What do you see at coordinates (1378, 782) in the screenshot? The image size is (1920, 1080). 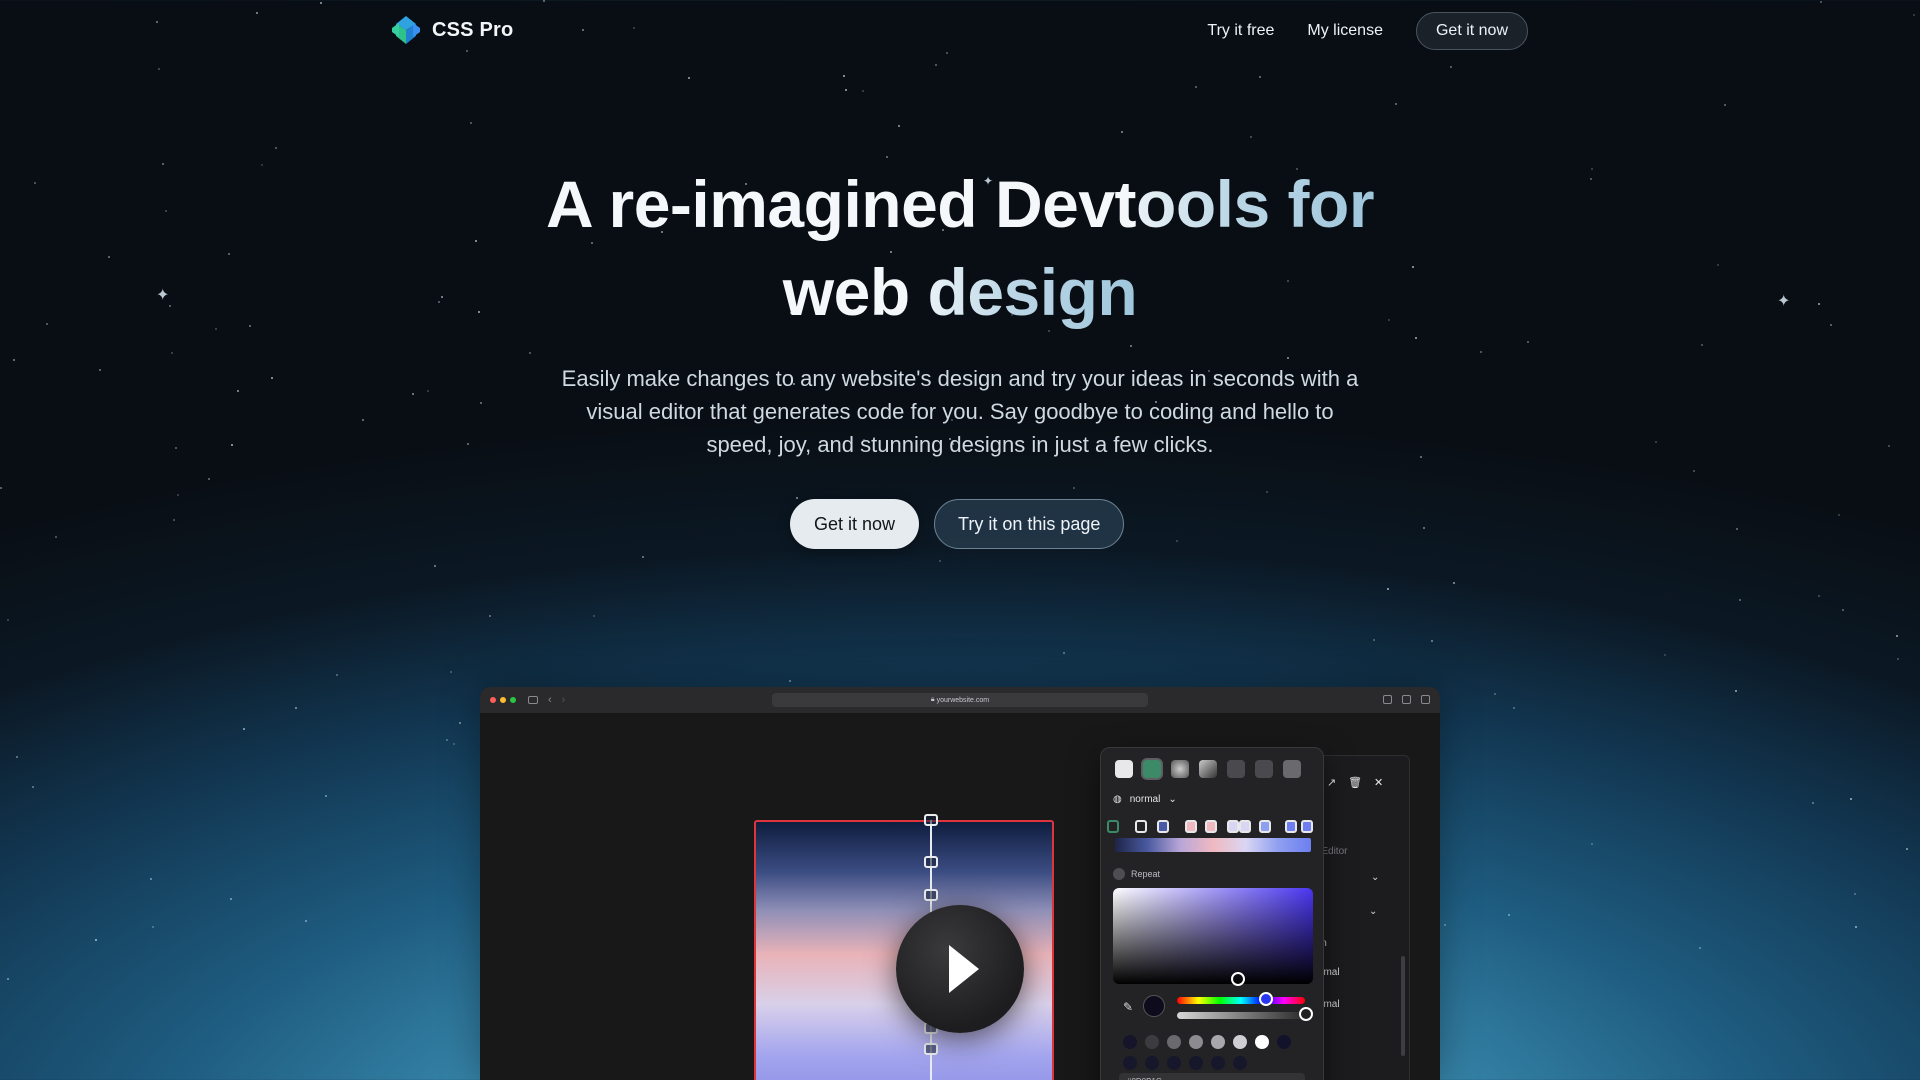 I see `close-icon: ✕` at bounding box center [1378, 782].